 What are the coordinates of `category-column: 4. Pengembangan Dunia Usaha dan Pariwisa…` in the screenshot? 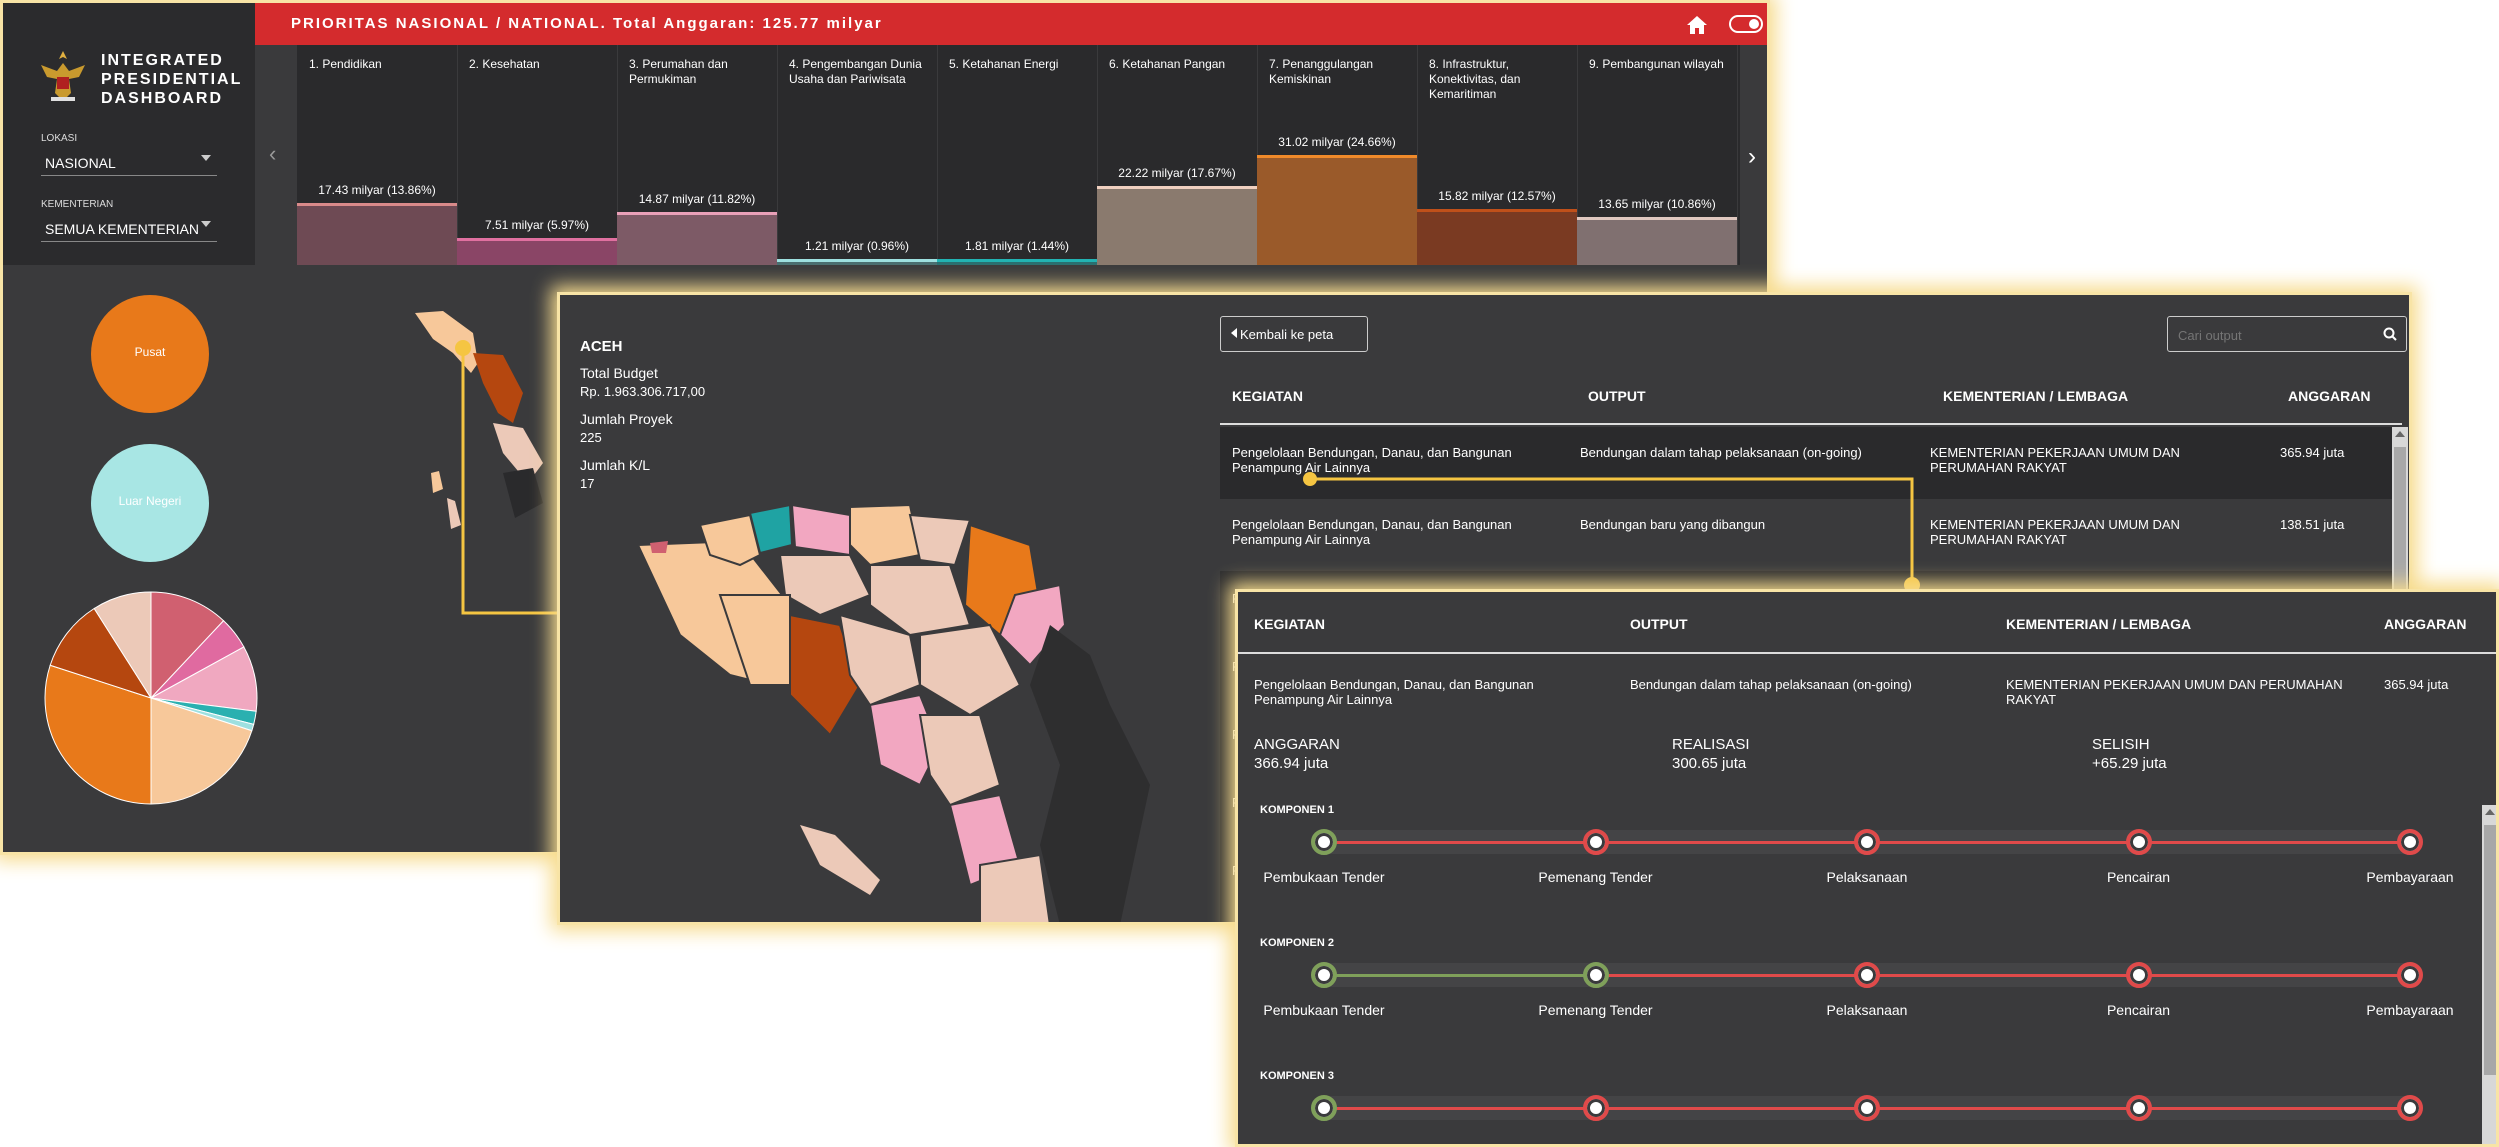 It's located at (857, 155).